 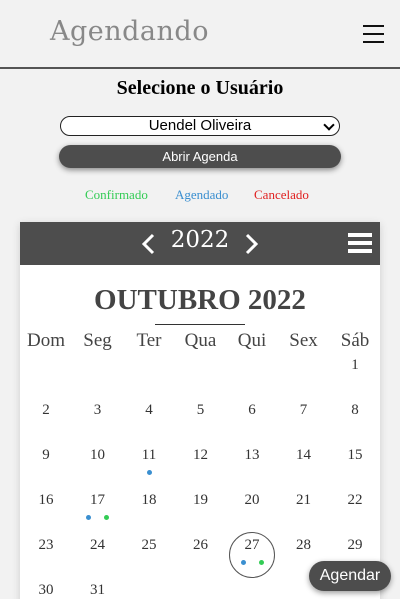 What do you see at coordinates (252, 500) in the screenshot?
I see `calendar-day-number: 20` at bounding box center [252, 500].